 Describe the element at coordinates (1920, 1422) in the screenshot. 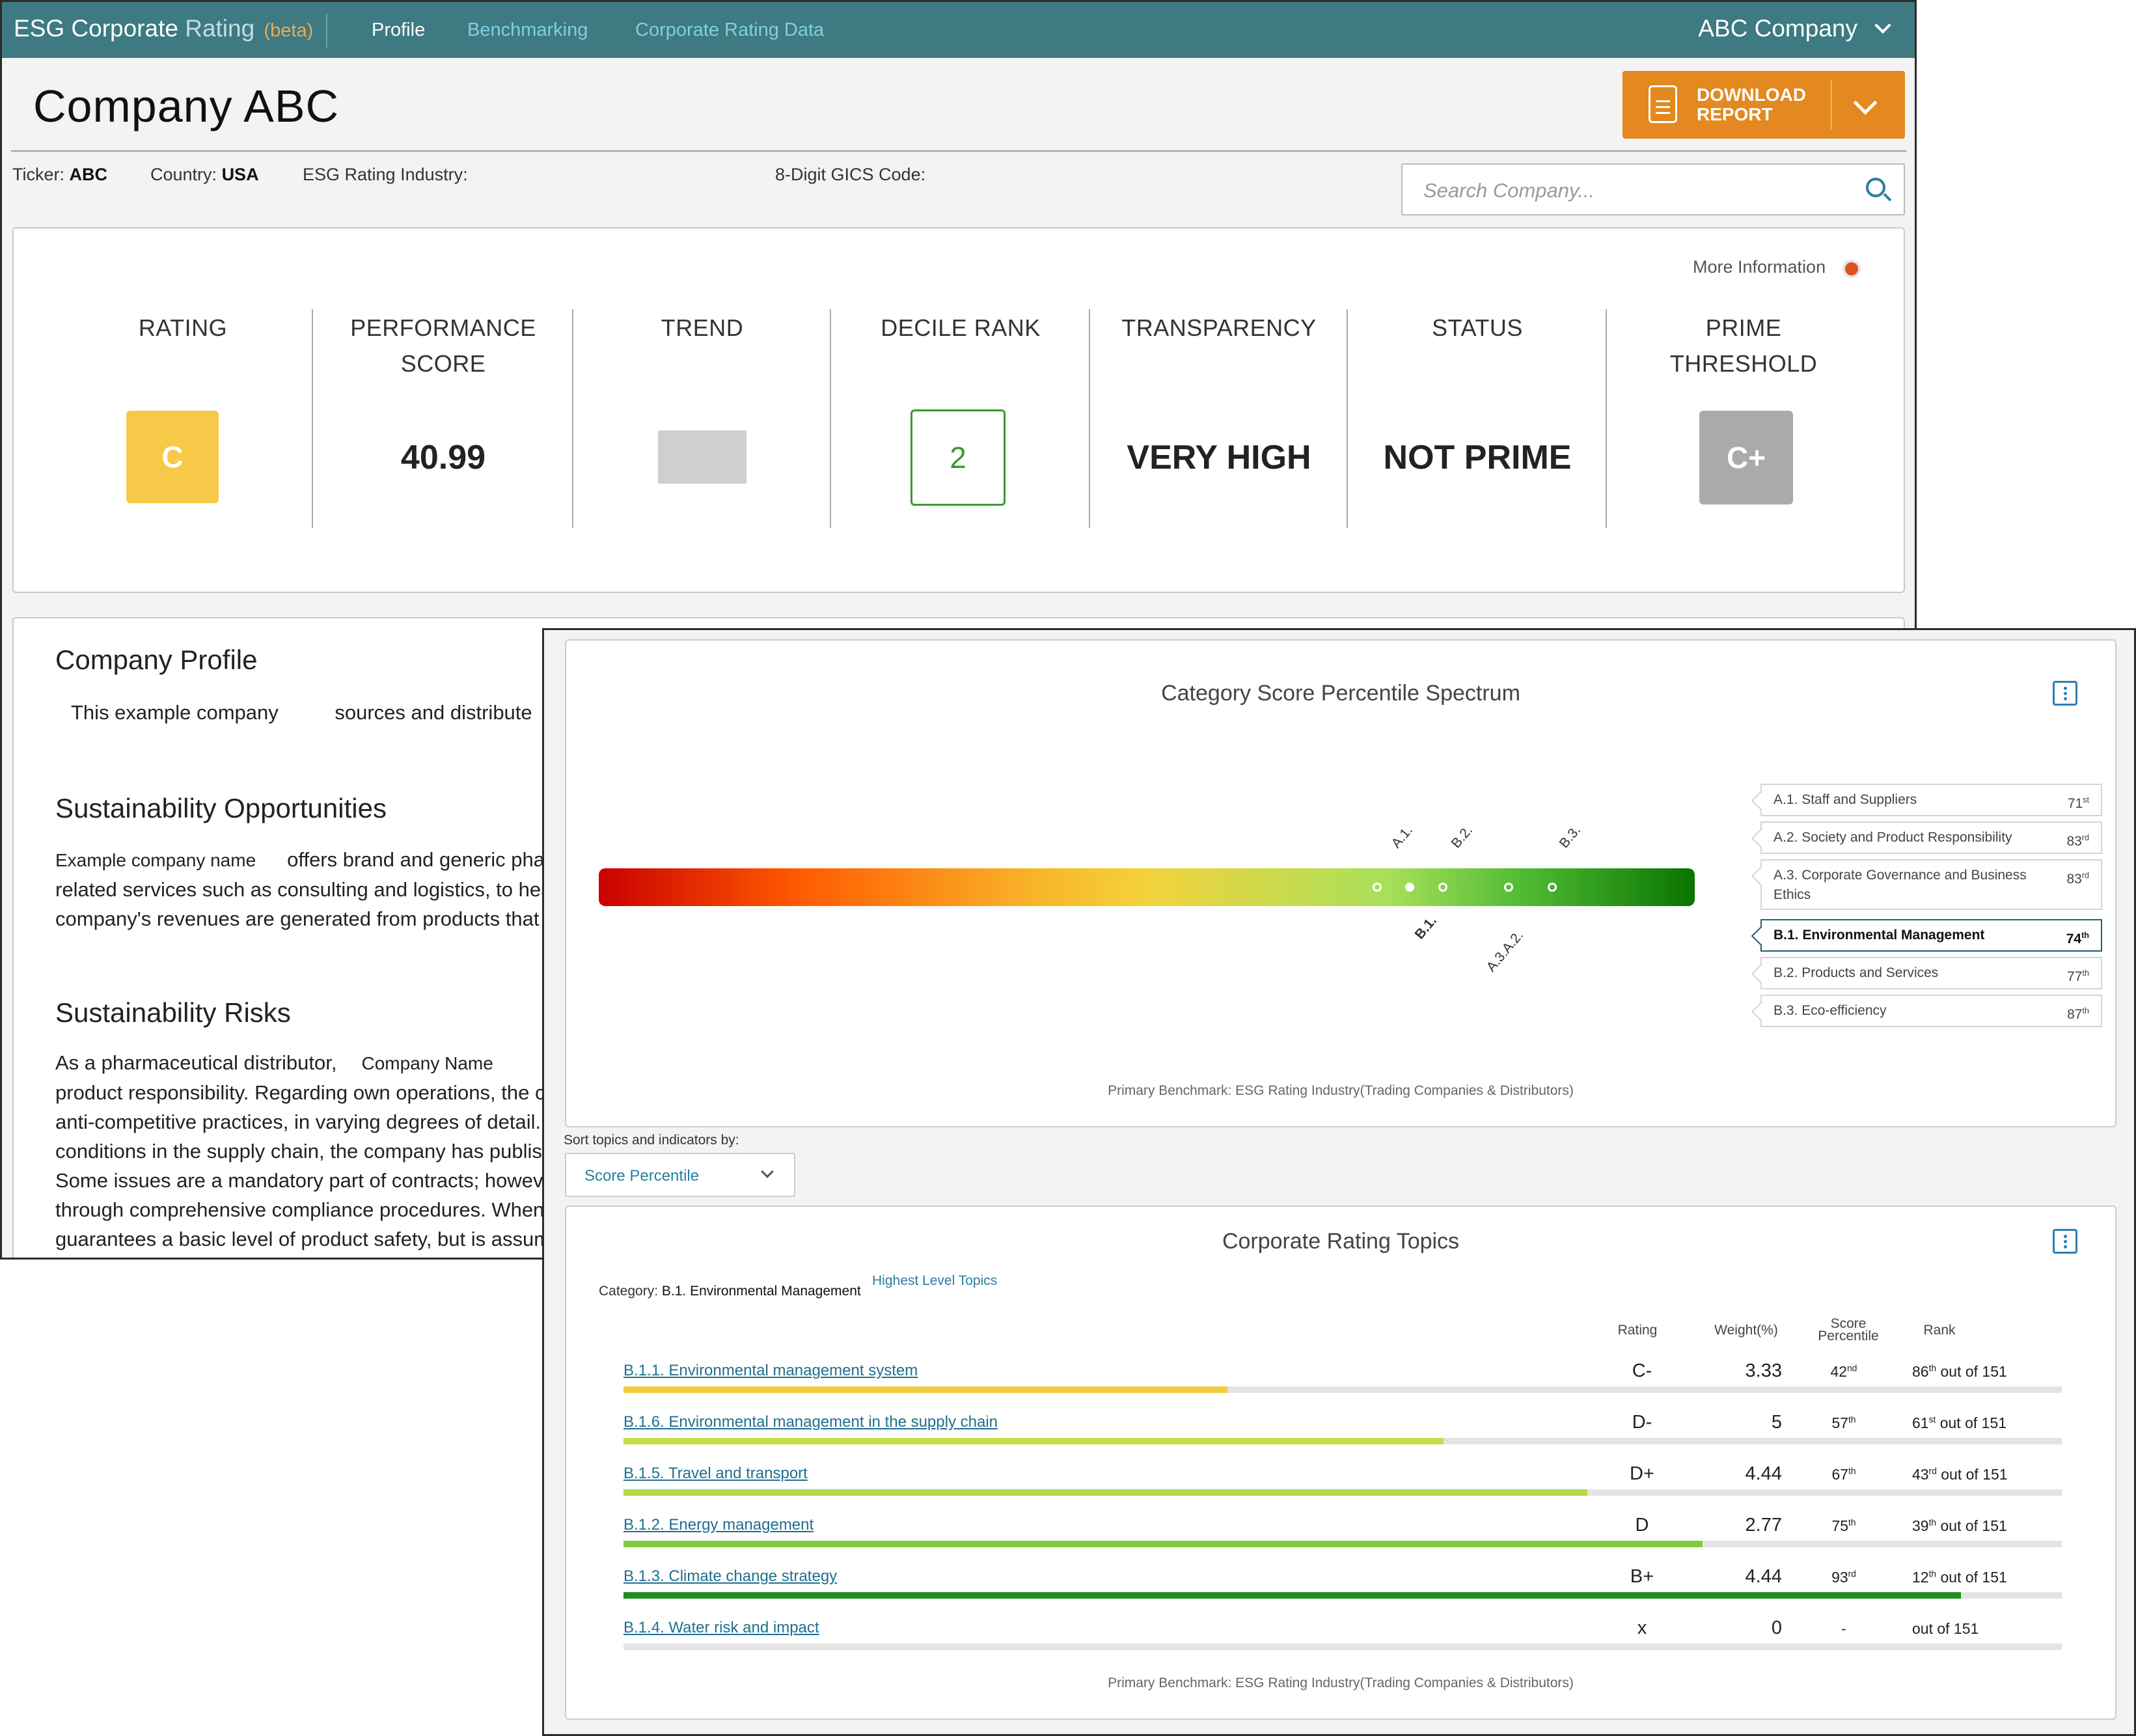

I see `topic-rank-value: 61` at that location.